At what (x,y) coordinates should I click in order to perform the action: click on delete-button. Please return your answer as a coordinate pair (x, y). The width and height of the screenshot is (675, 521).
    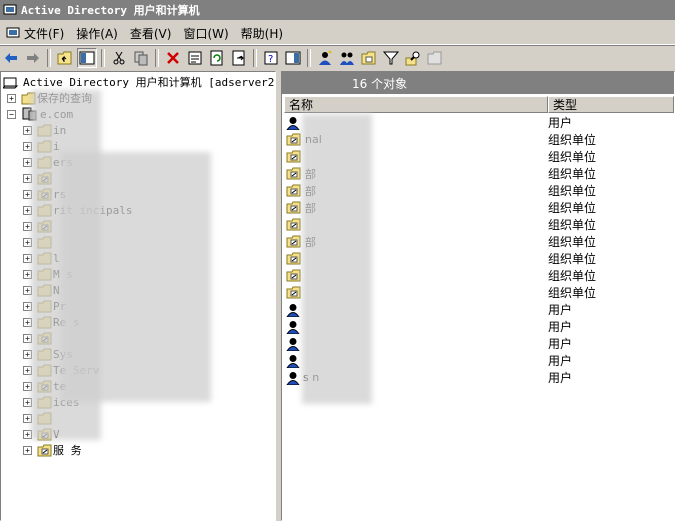
    Looking at the image, I should click on (173, 58).